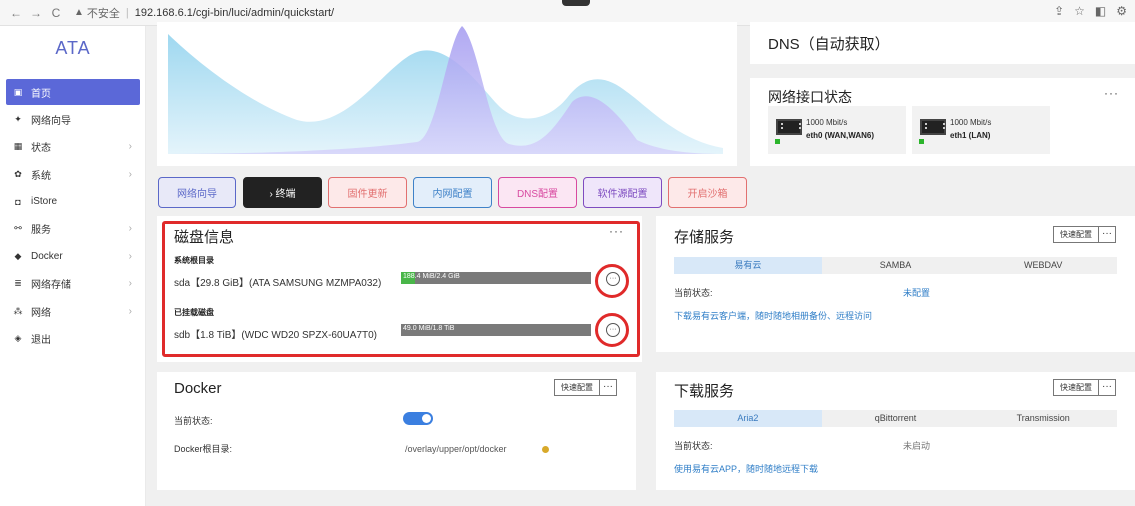 This screenshot has height=506, width=1135. What do you see at coordinates (18, 201) in the screenshot?
I see `sidebar-item-icon: ◘` at bounding box center [18, 201].